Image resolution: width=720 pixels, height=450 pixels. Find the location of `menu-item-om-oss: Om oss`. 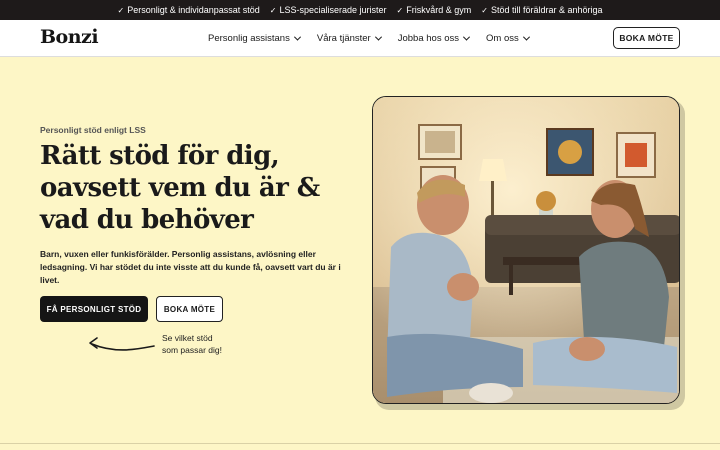

menu-item-om-oss: Om oss is located at coordinates (508, 38).